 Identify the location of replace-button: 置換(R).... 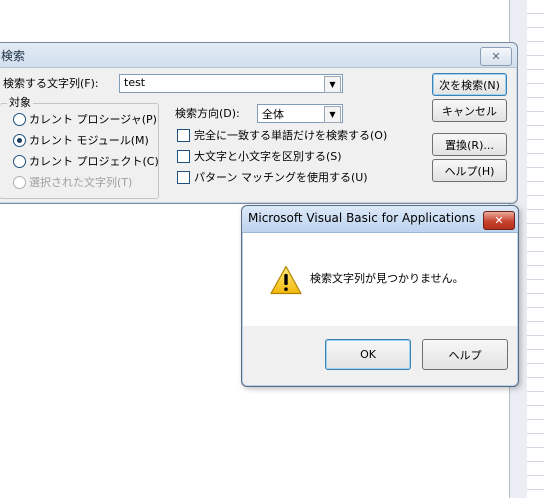
(469, 144).